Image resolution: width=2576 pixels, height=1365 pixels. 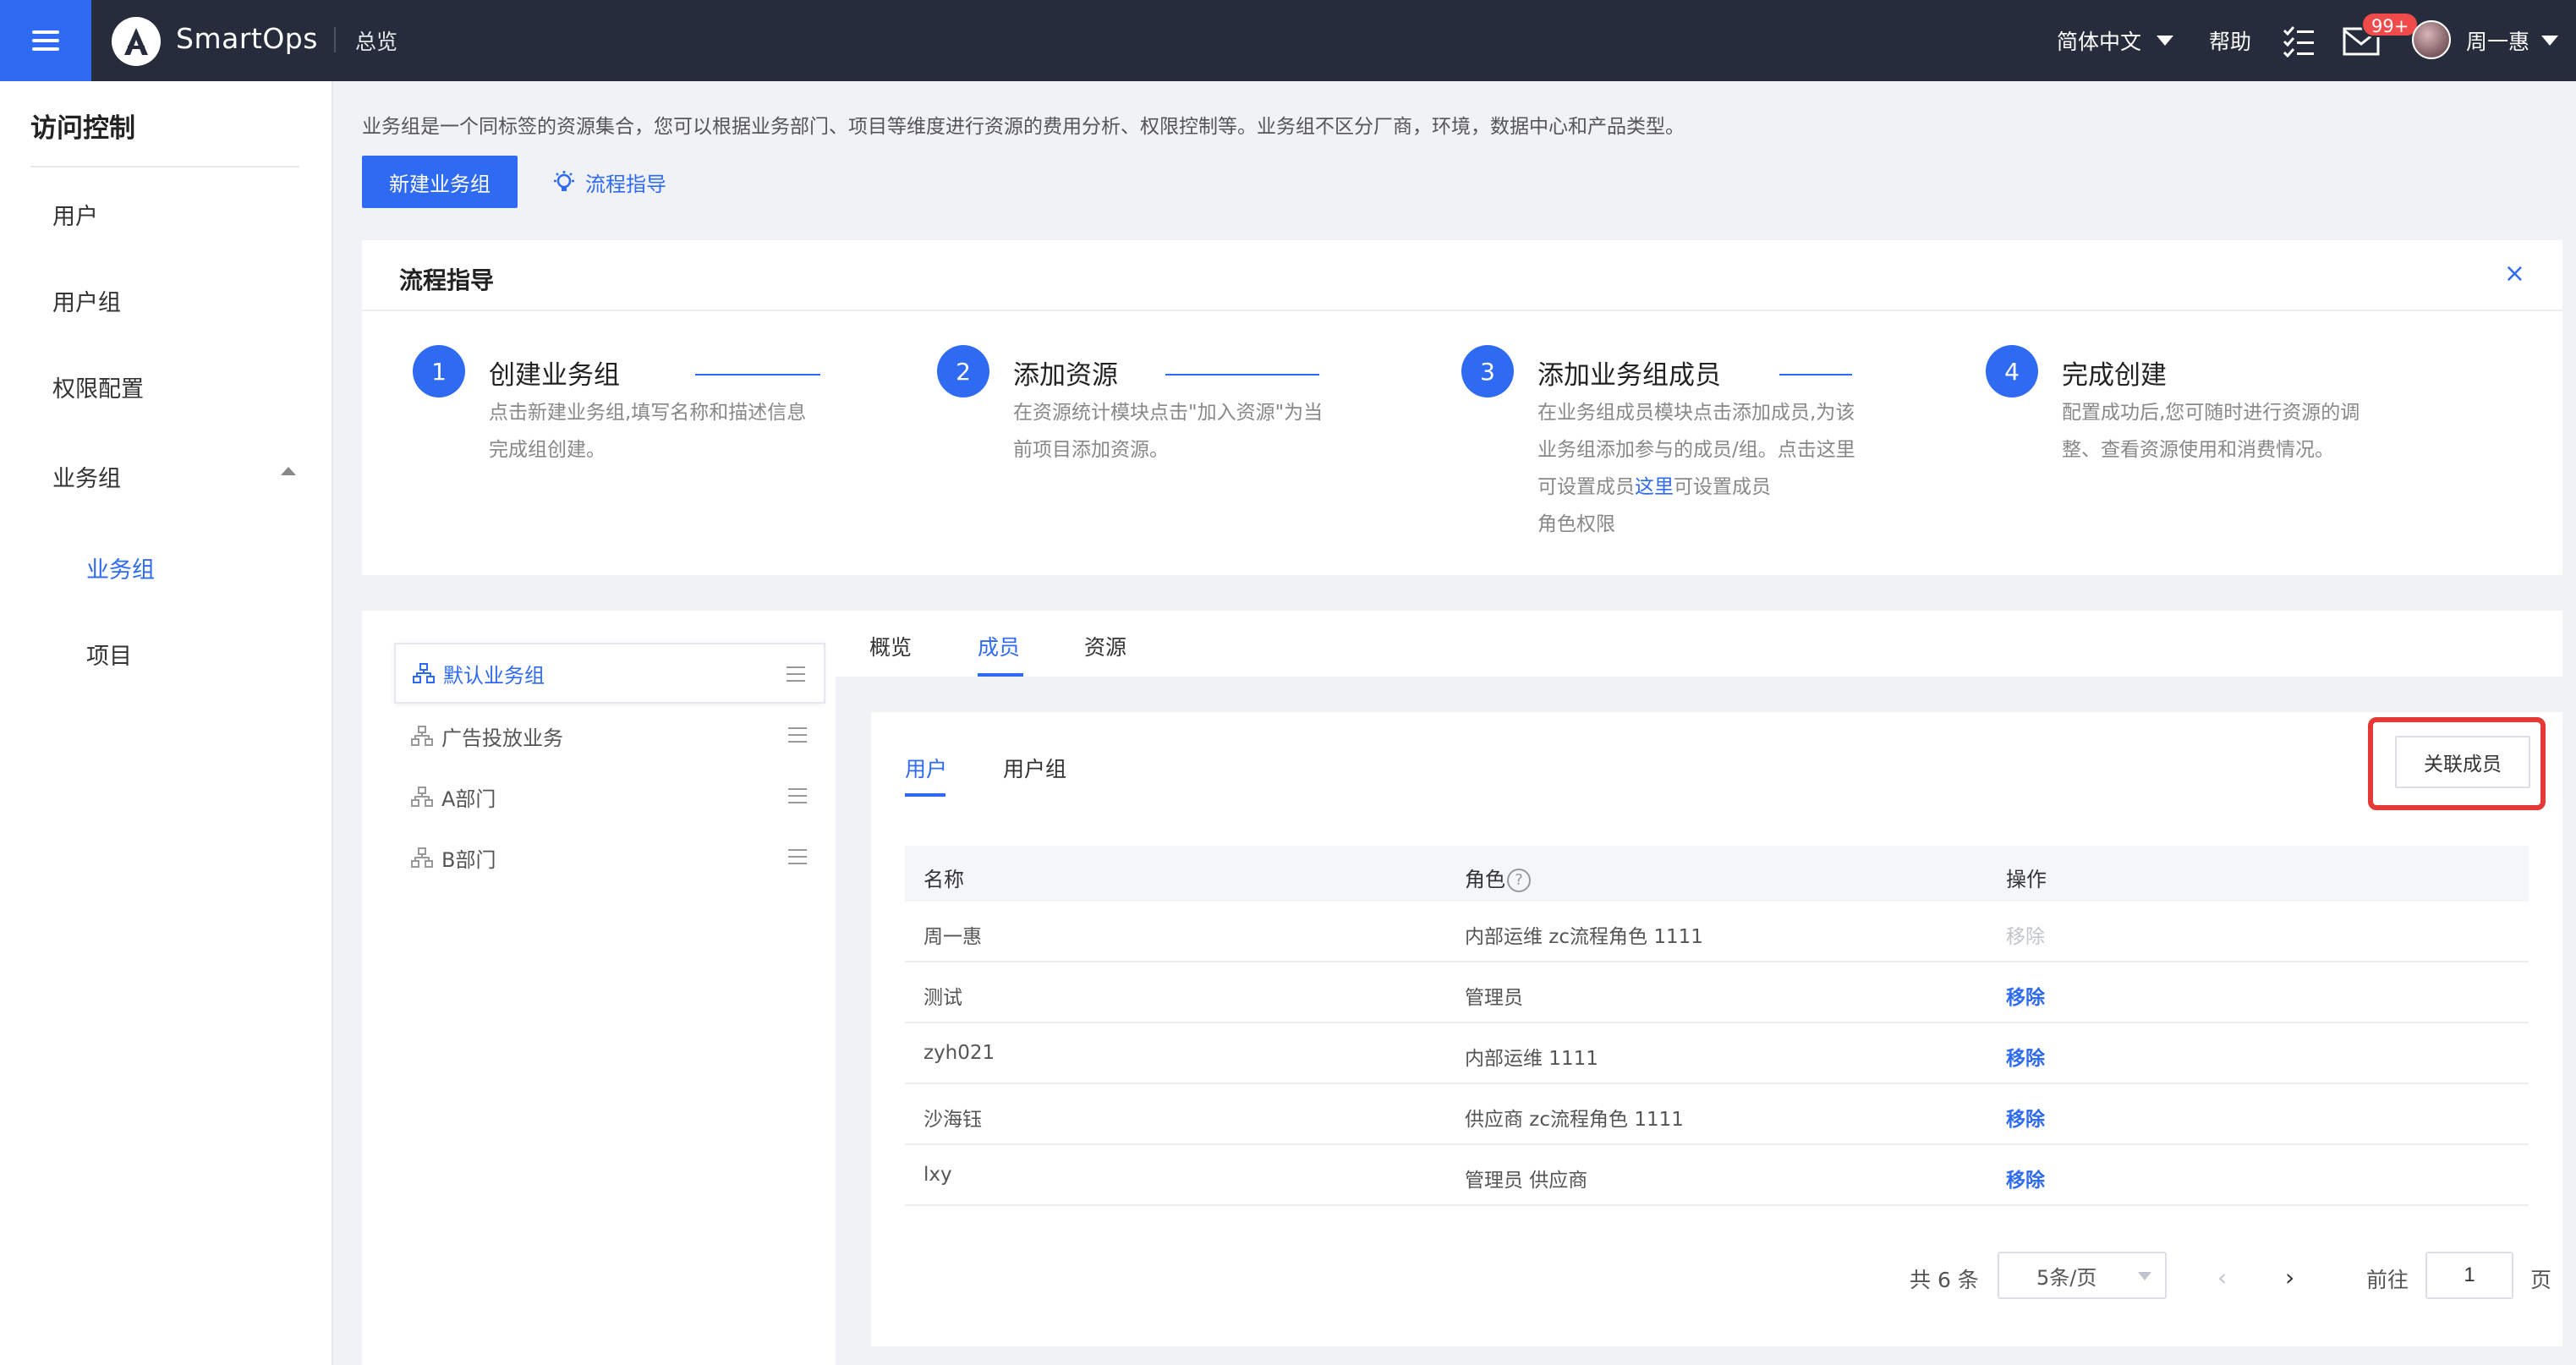 What do you see at coordinates (1000, 675) in the screenshot?
I see `active-tab-indicator` at bounding box center [1000, 675].